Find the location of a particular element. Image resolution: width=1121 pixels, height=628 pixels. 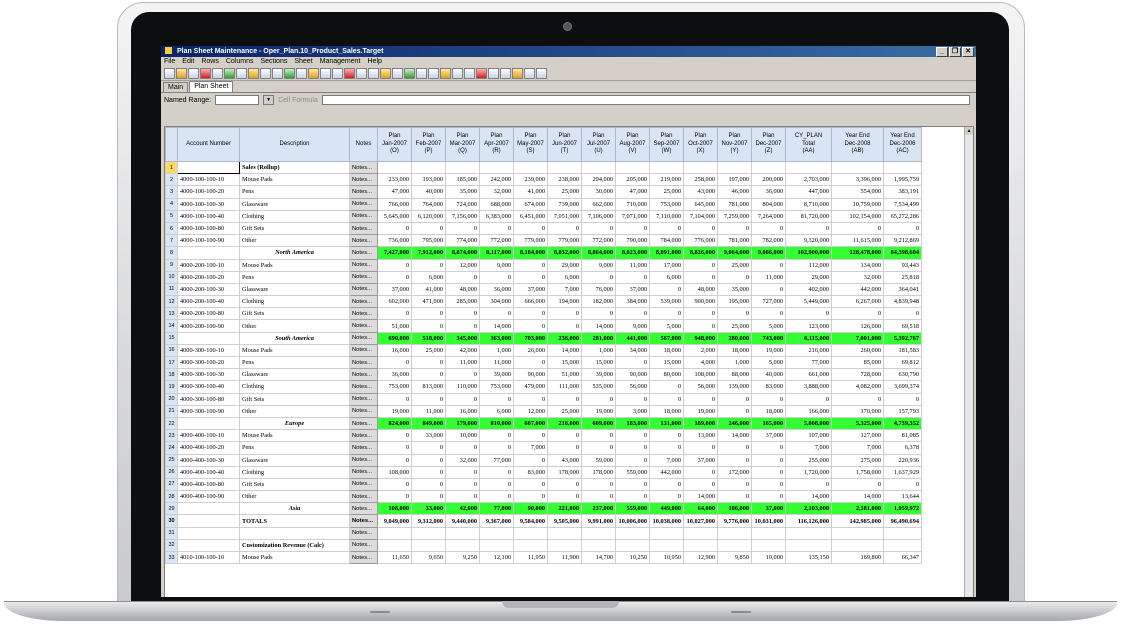

header-month-3: Plan Apr-2007 (R) is located at coordinates (496, 144).